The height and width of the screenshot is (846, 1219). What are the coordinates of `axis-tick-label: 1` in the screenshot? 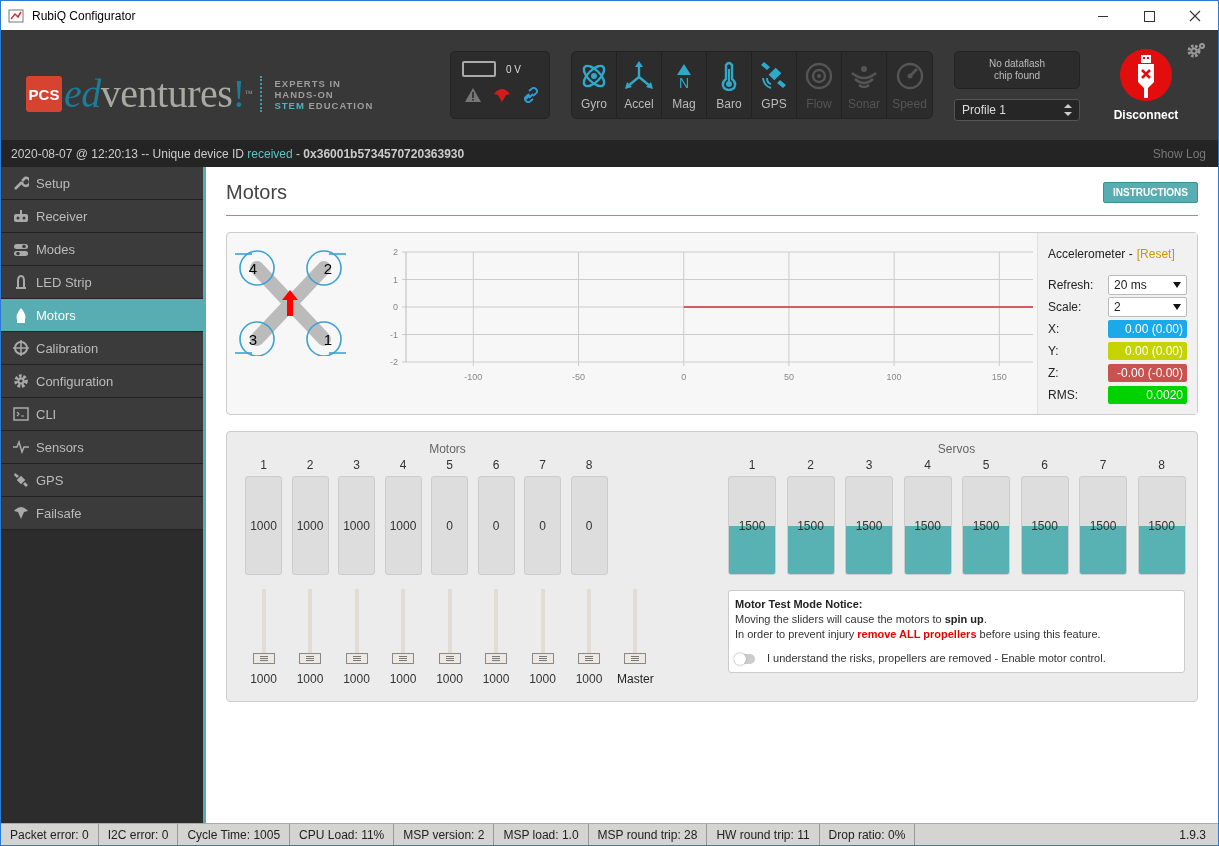 It's located at (395, 279).